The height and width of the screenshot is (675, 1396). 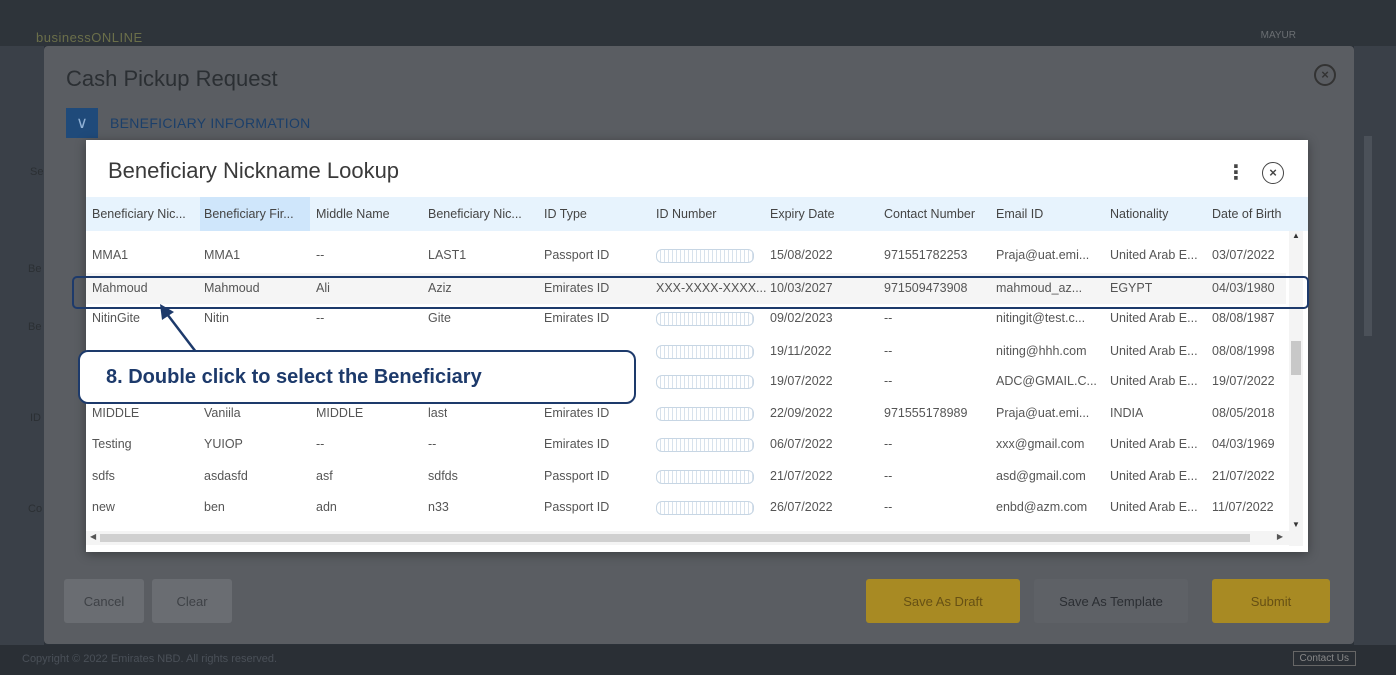 What do you see at coordinates (1296, 388) in the screenshot?
I see `vertical-scrollbar: ▲ ▼` at bounding box center [1296, 388].